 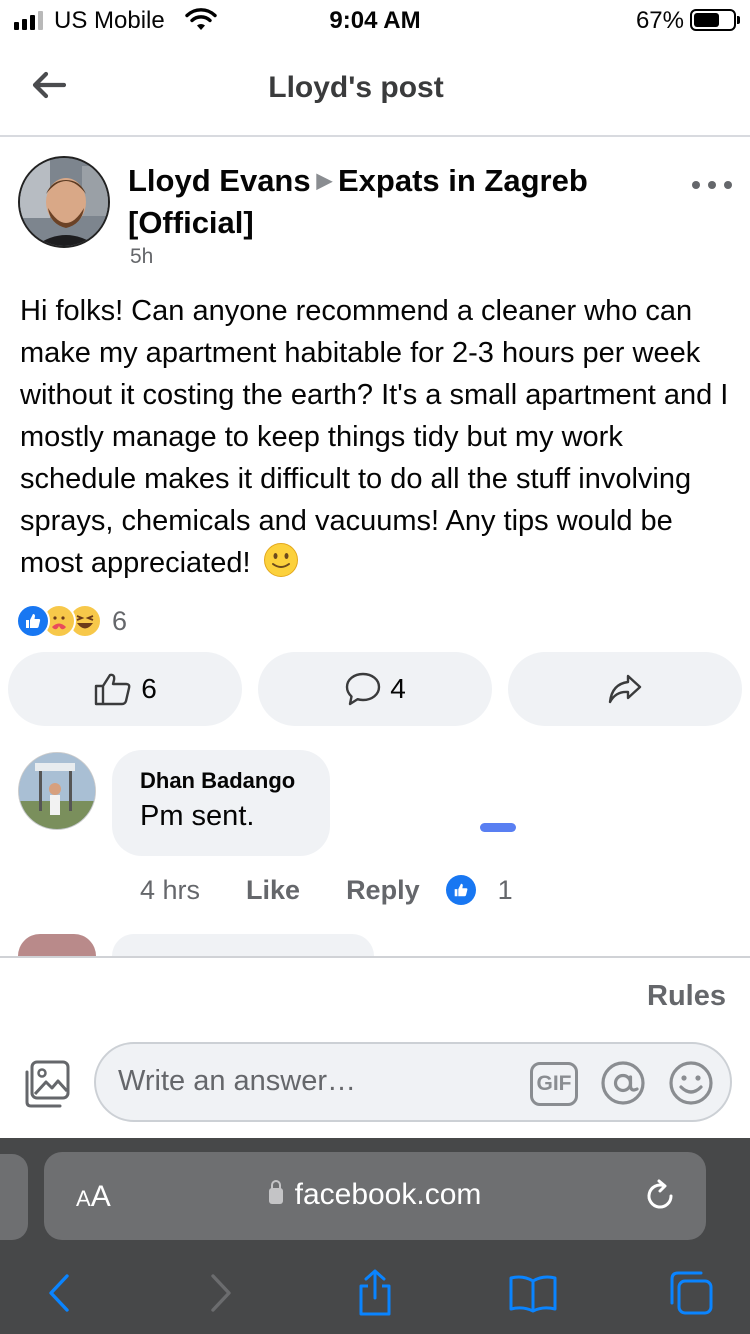 I want to click on page-title: Lloyd's post, so click(x=356, y=87).